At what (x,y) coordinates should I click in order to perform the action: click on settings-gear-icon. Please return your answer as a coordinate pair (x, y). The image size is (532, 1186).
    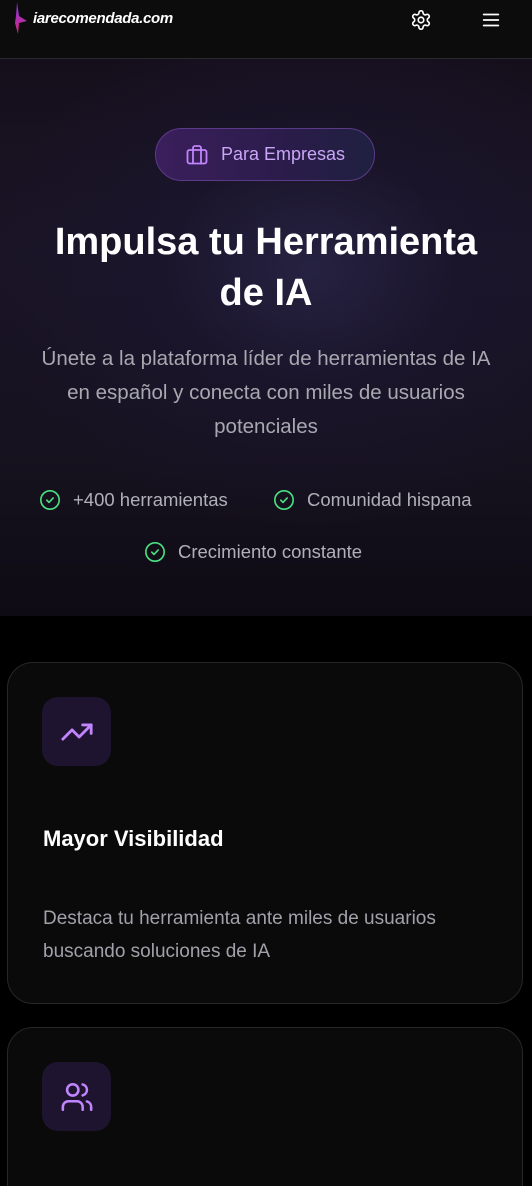
    Looking at the image, I should click on (421, 20).